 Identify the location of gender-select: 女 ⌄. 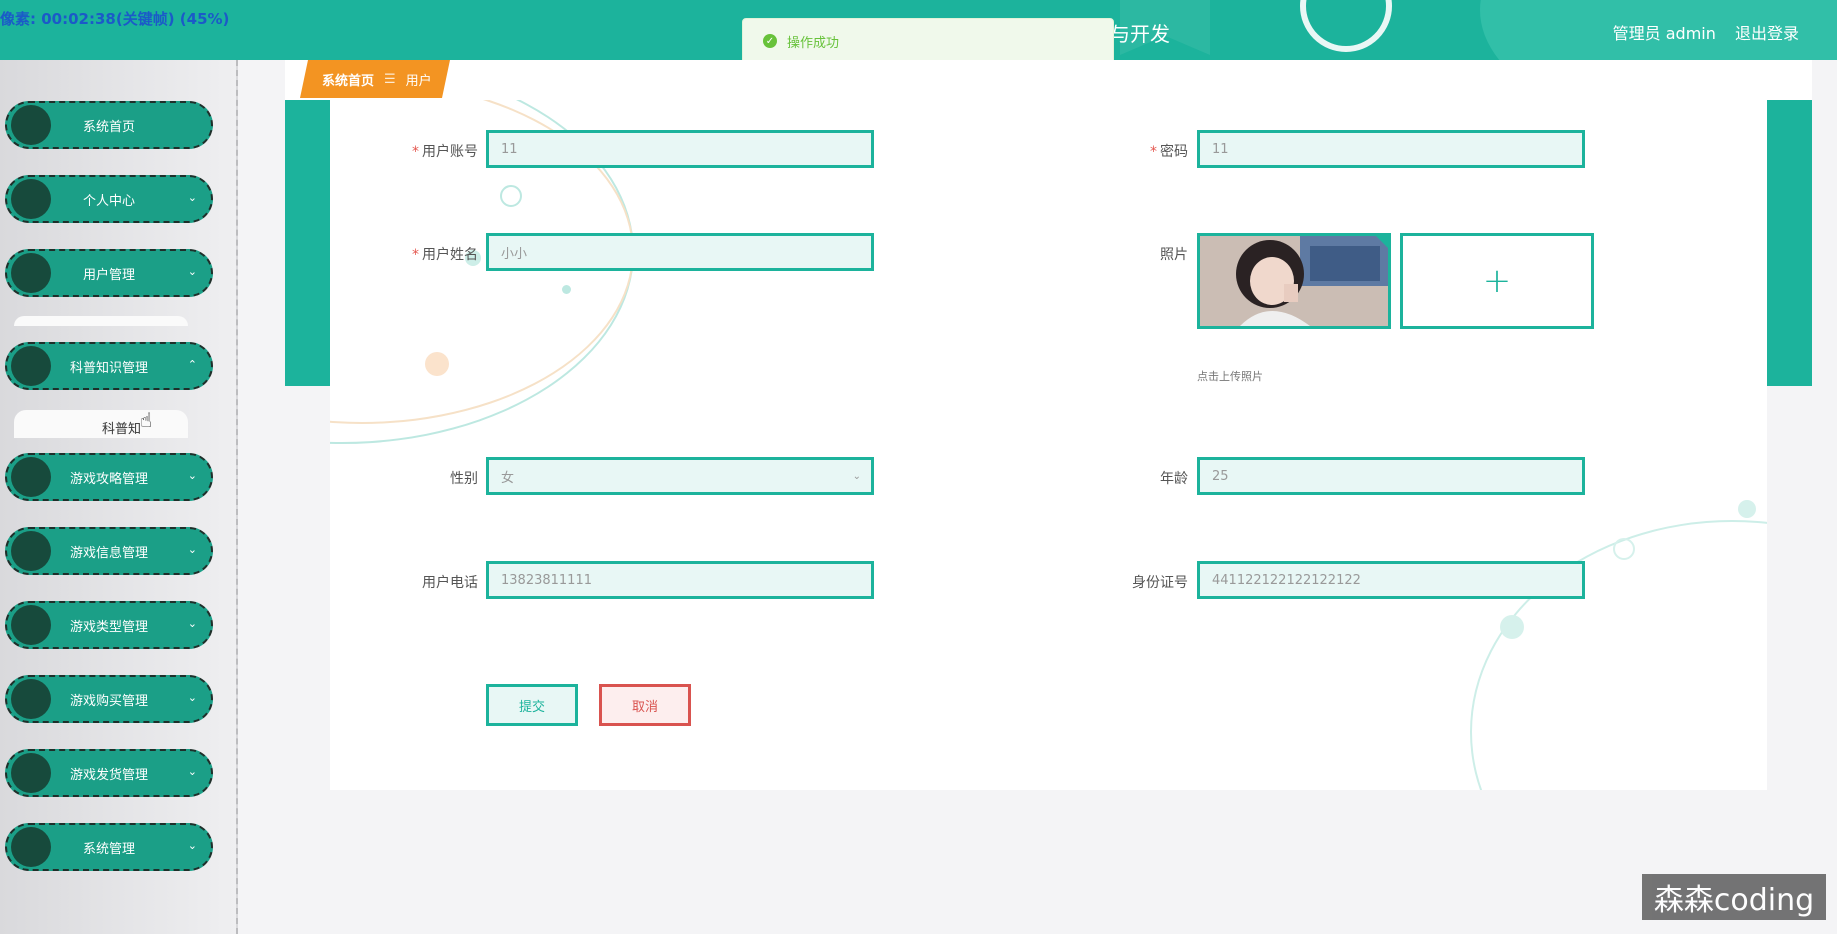
(680, 476).